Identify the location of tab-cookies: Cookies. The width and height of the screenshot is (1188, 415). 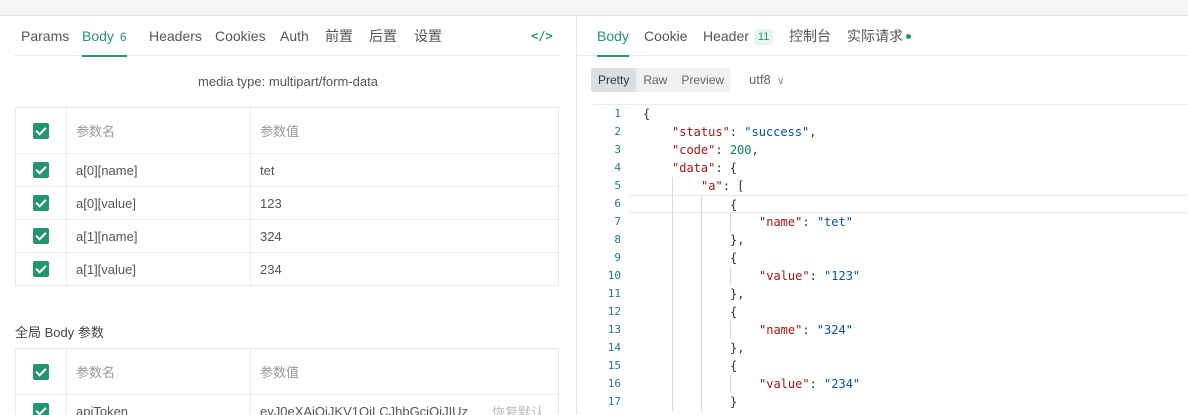
(240, 36).